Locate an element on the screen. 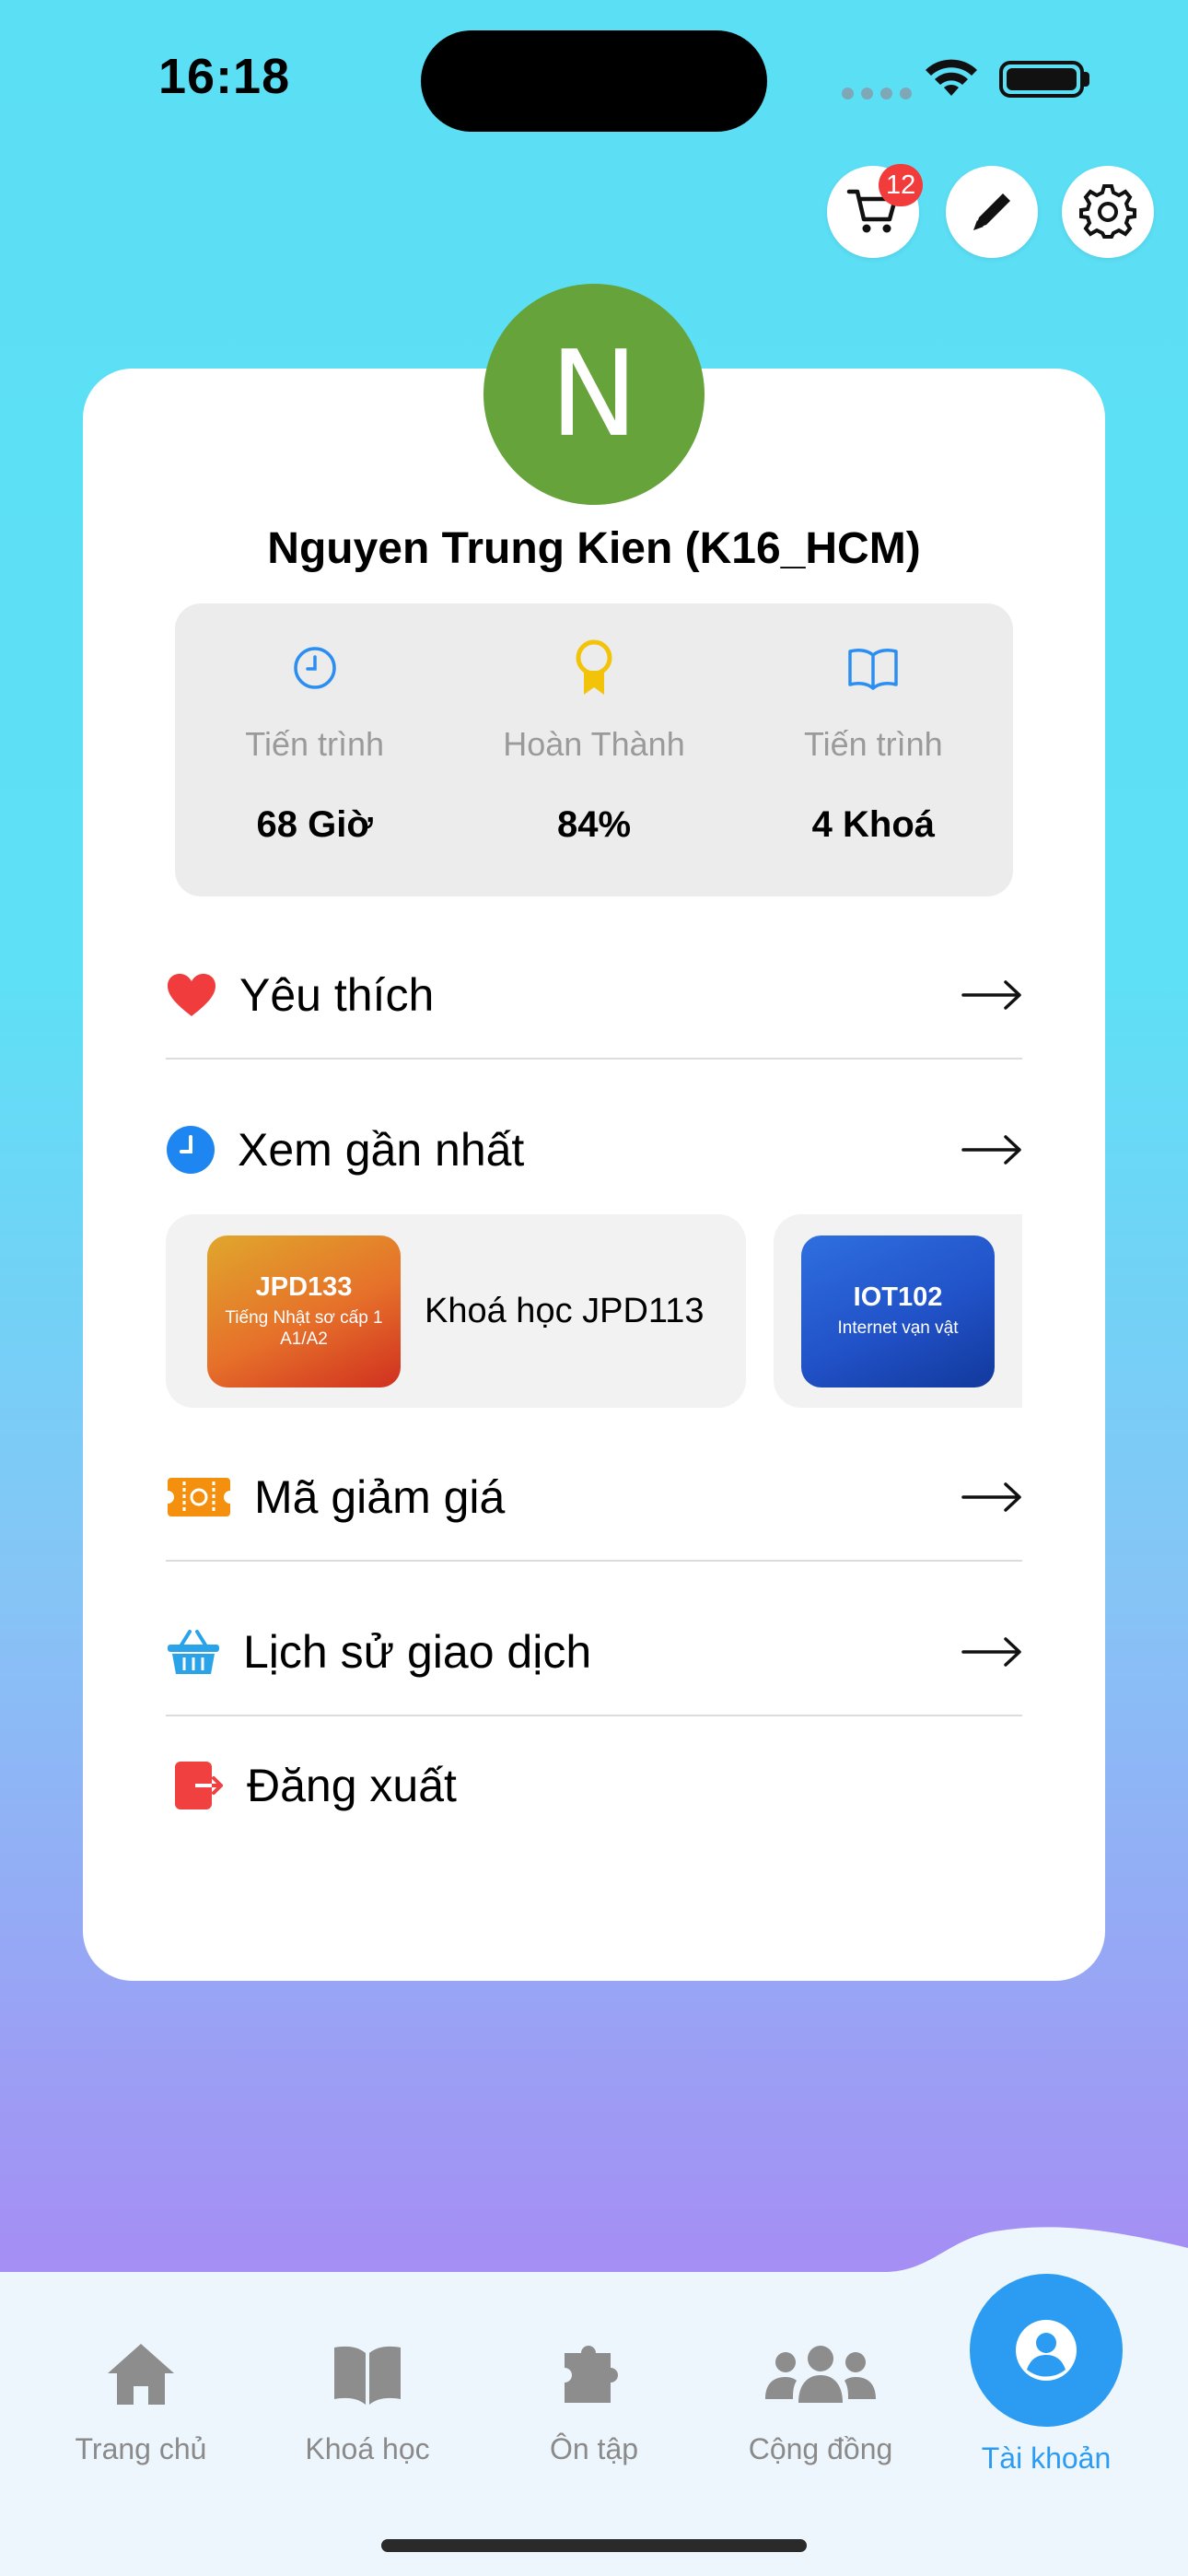 Image resolution: width=1188 pixels, height=2576 pixels. menu-recent-label: Xem gần nhất is located at coordinates (381, 1150).